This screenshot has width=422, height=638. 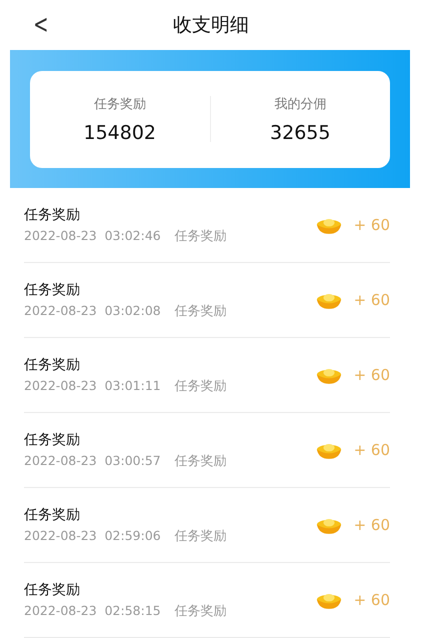 I want to click on record-time: 2022-08-23 03:00:57, so click(x=92, y=460).